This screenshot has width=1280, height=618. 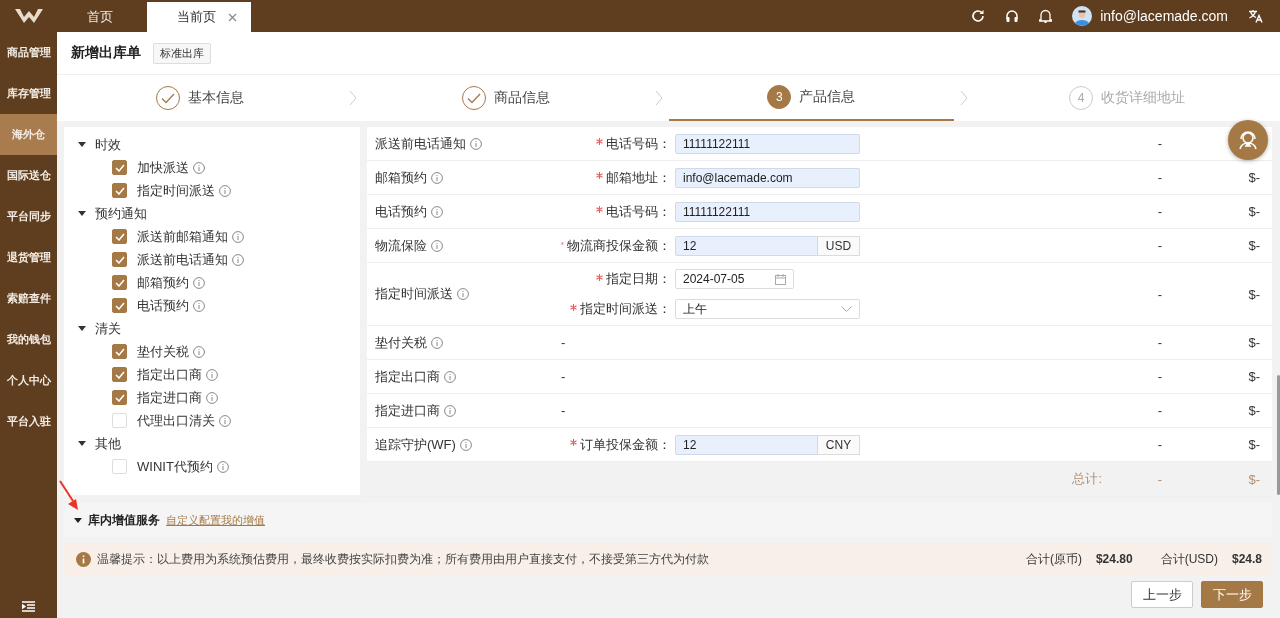 I want to click on annotation-arrow, so click(x=70, y=496).